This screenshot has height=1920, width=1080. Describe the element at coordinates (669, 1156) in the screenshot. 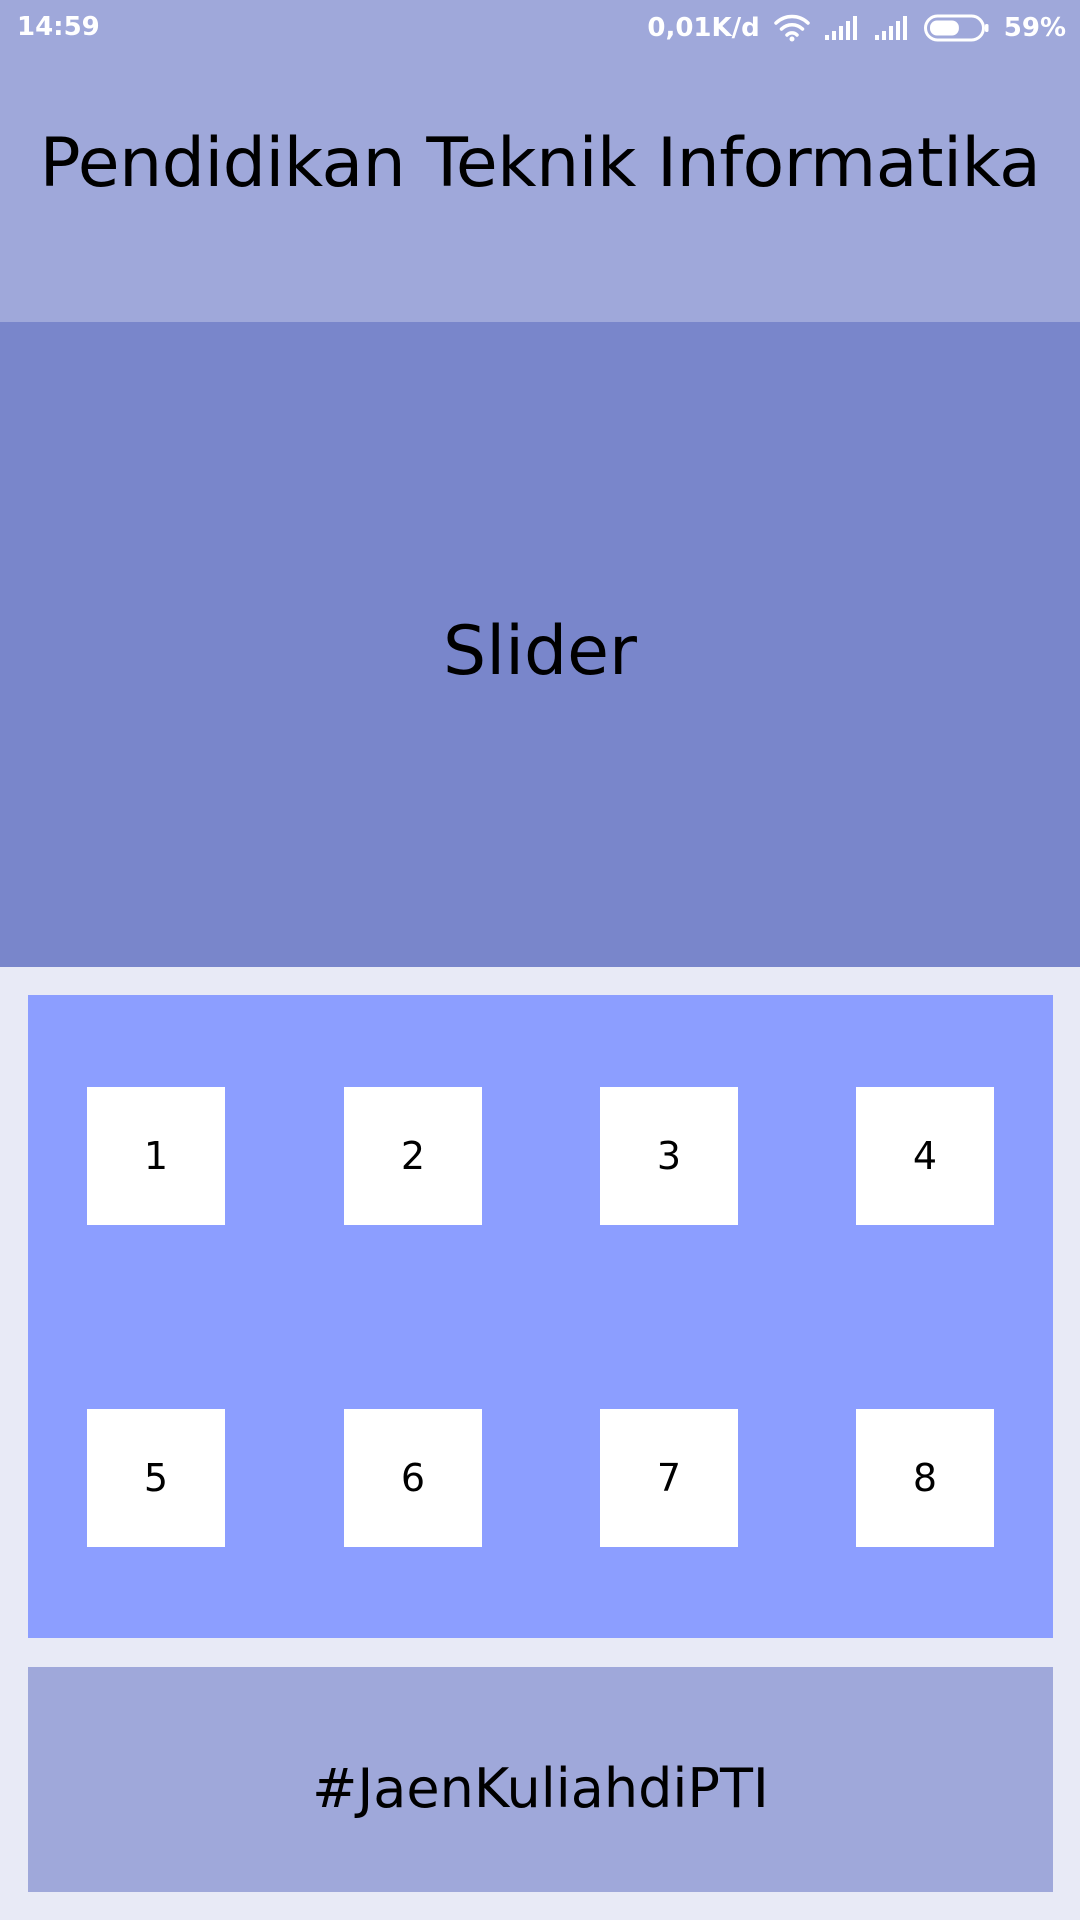

I see `menu-button-3: 3` at that location.